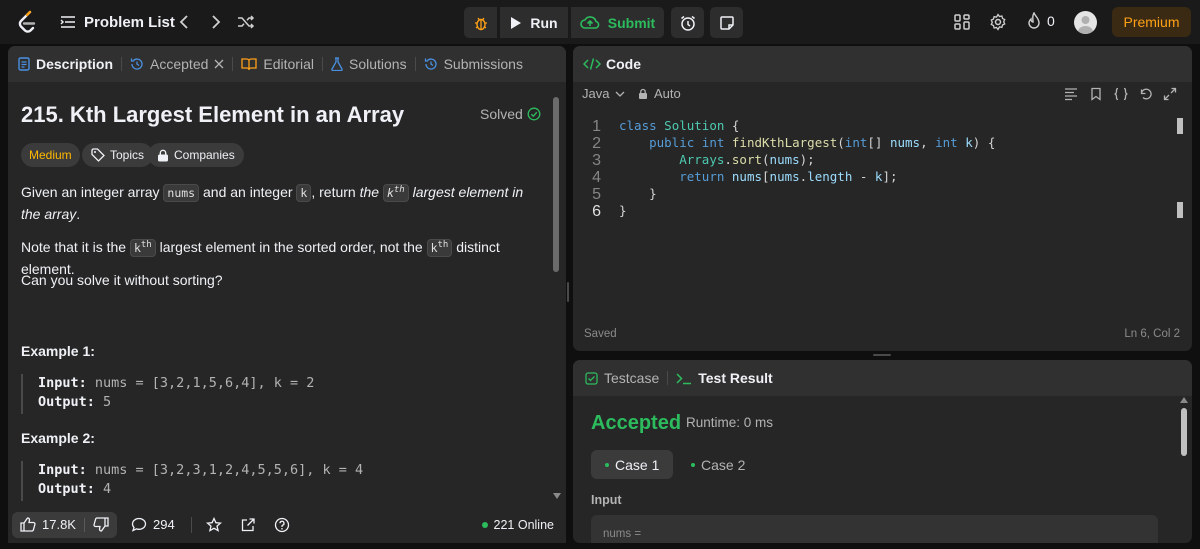 Image resolution: width=1200 pixels, height=549 pixels. What do you see at coordinates (246, 22) in the screenshot?
I see `shuffle-icon` at bounding box center [246, 22].